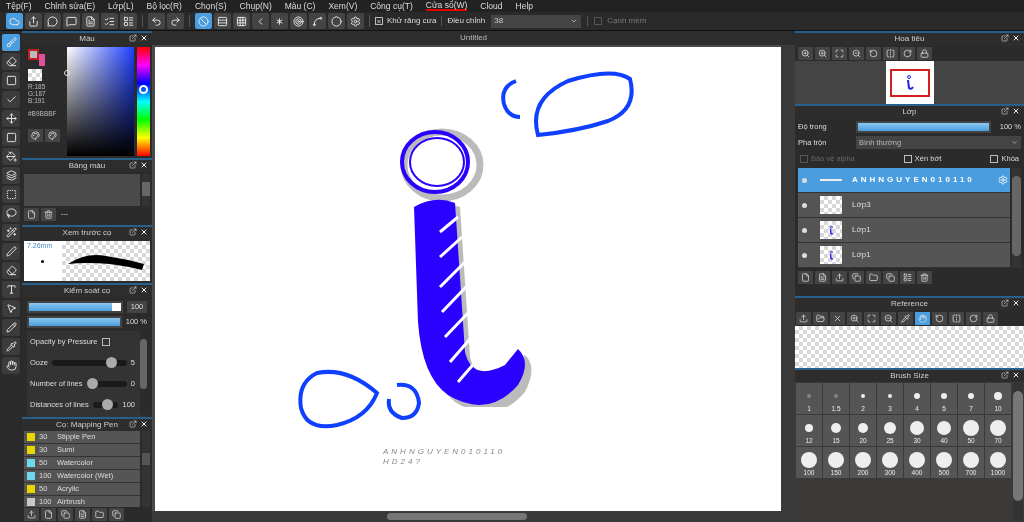 The width and height of the screenshot is (1024, 522). I want to click on antialias-label: Khử răng cưa, so click(412, 21).